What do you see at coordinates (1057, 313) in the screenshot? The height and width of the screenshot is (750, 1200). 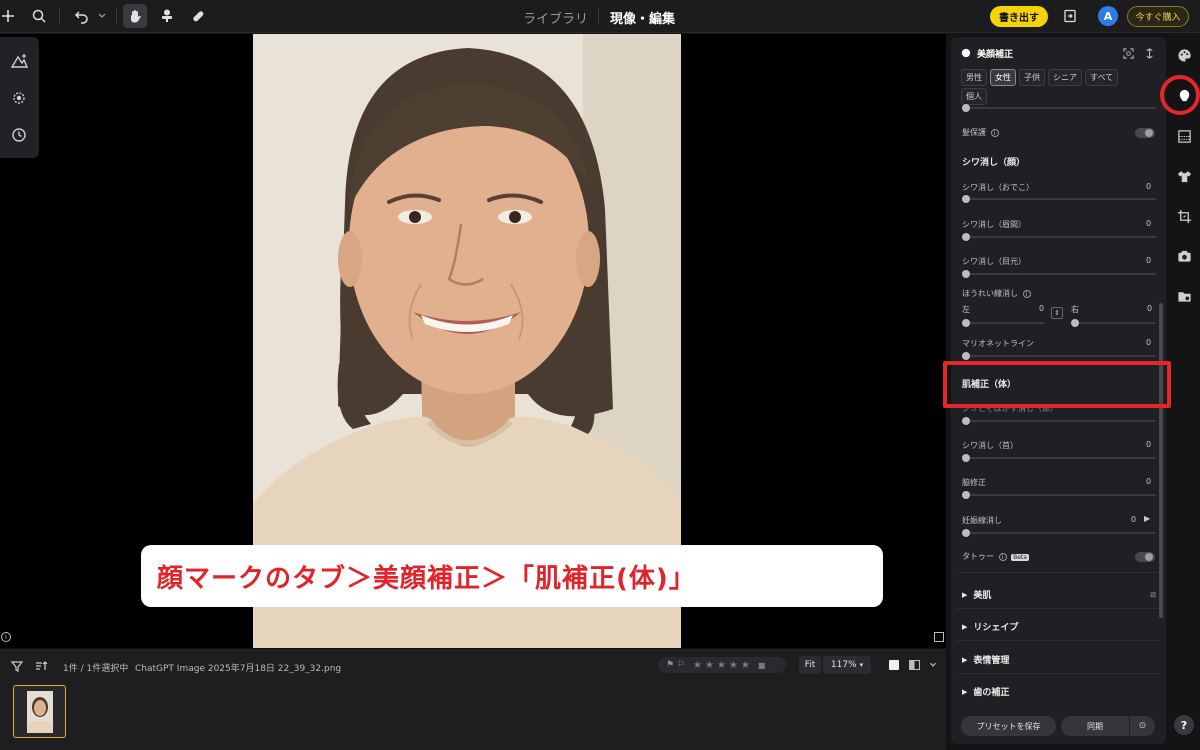 I see `link-icon: ⇕` at bounding box center [1057, 313].